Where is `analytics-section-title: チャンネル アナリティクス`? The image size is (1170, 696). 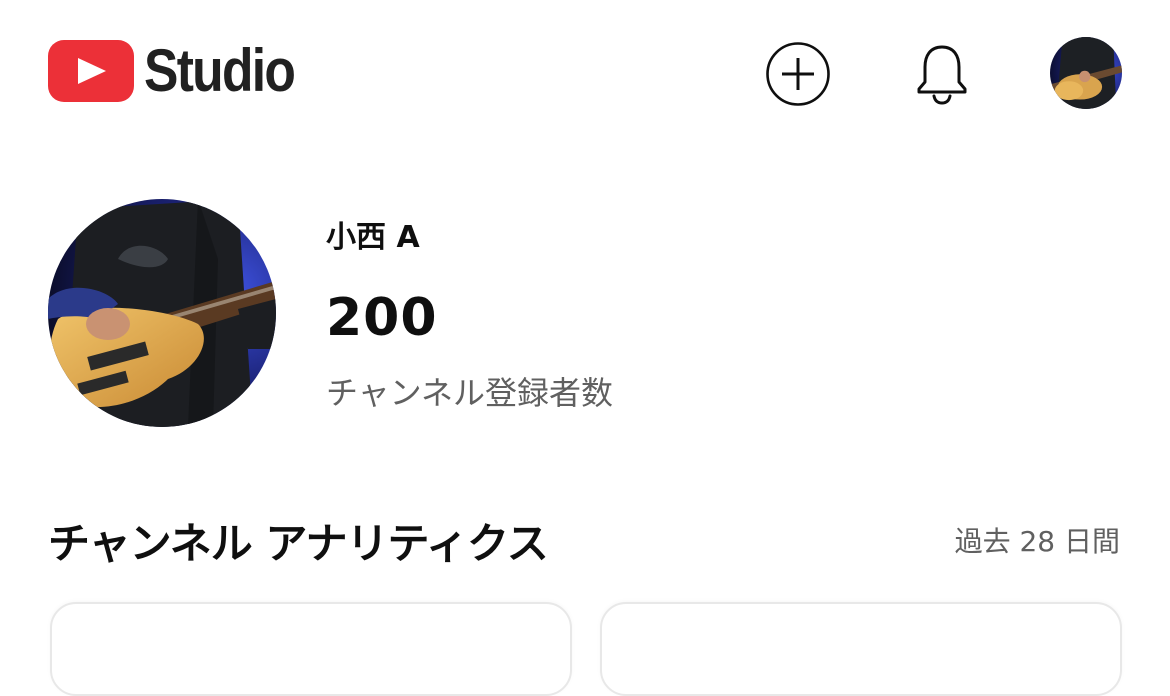
analytics-section-title: チャンネル アナリティクス is located at coordinates (298, 543).